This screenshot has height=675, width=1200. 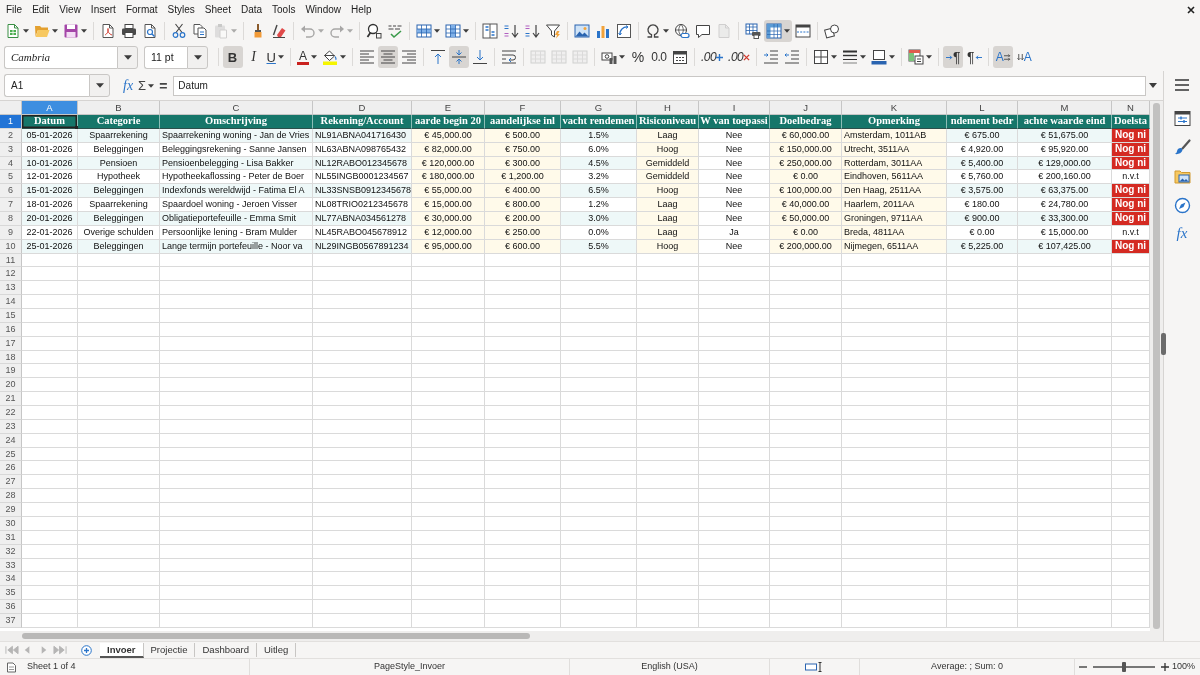 What do you see at coordinates (599, 108) in the screenshot?
I see `column-header: G` at bounding box center [599, 108].